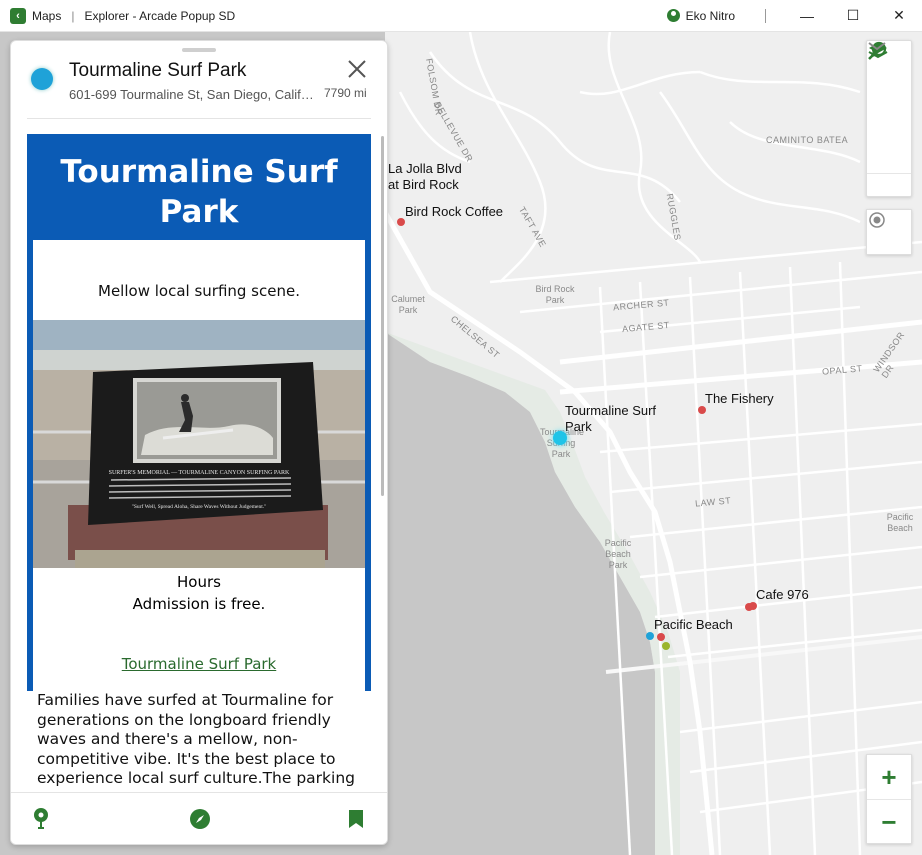  Describe the element at coordinates (560, 438) in the screenshot. I see `selected-location-marker` at that location.